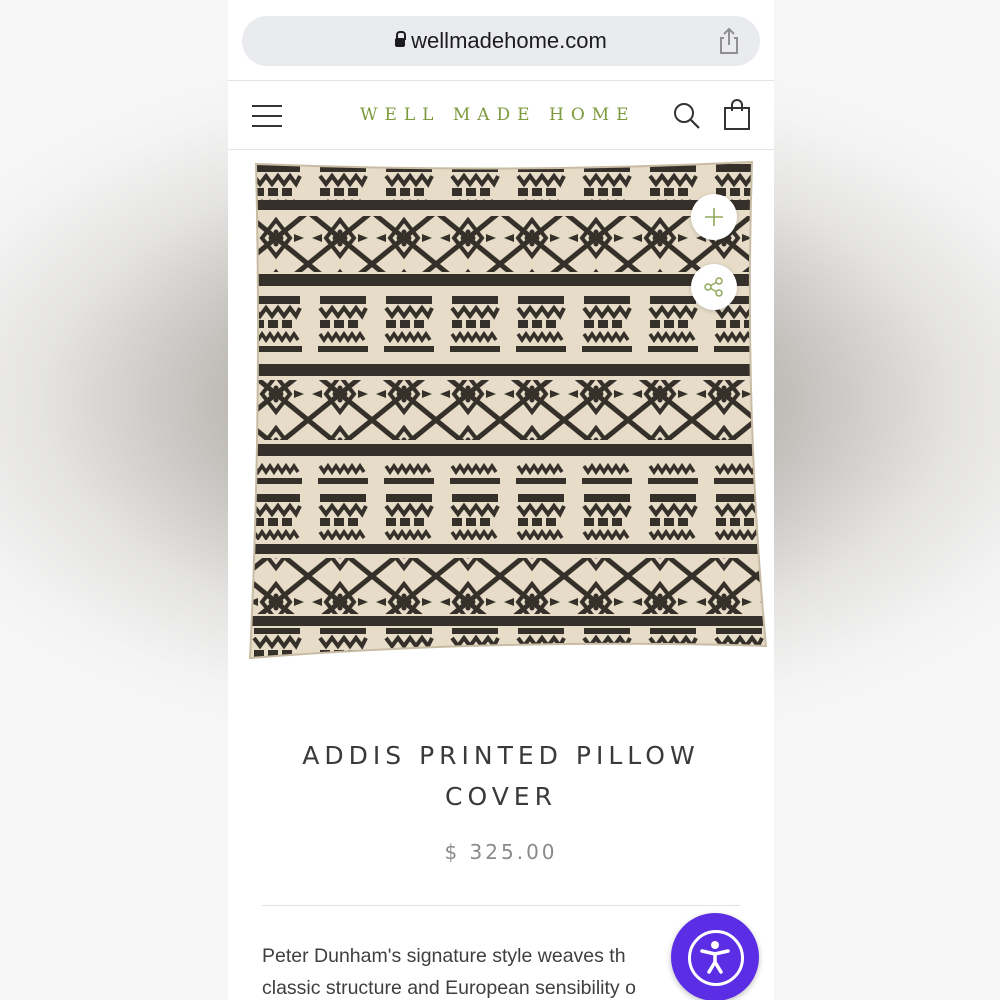 The height and width of the screenshot is (1000, 1000). I want to click on product-price: $ 325.00, so click(501, 852).